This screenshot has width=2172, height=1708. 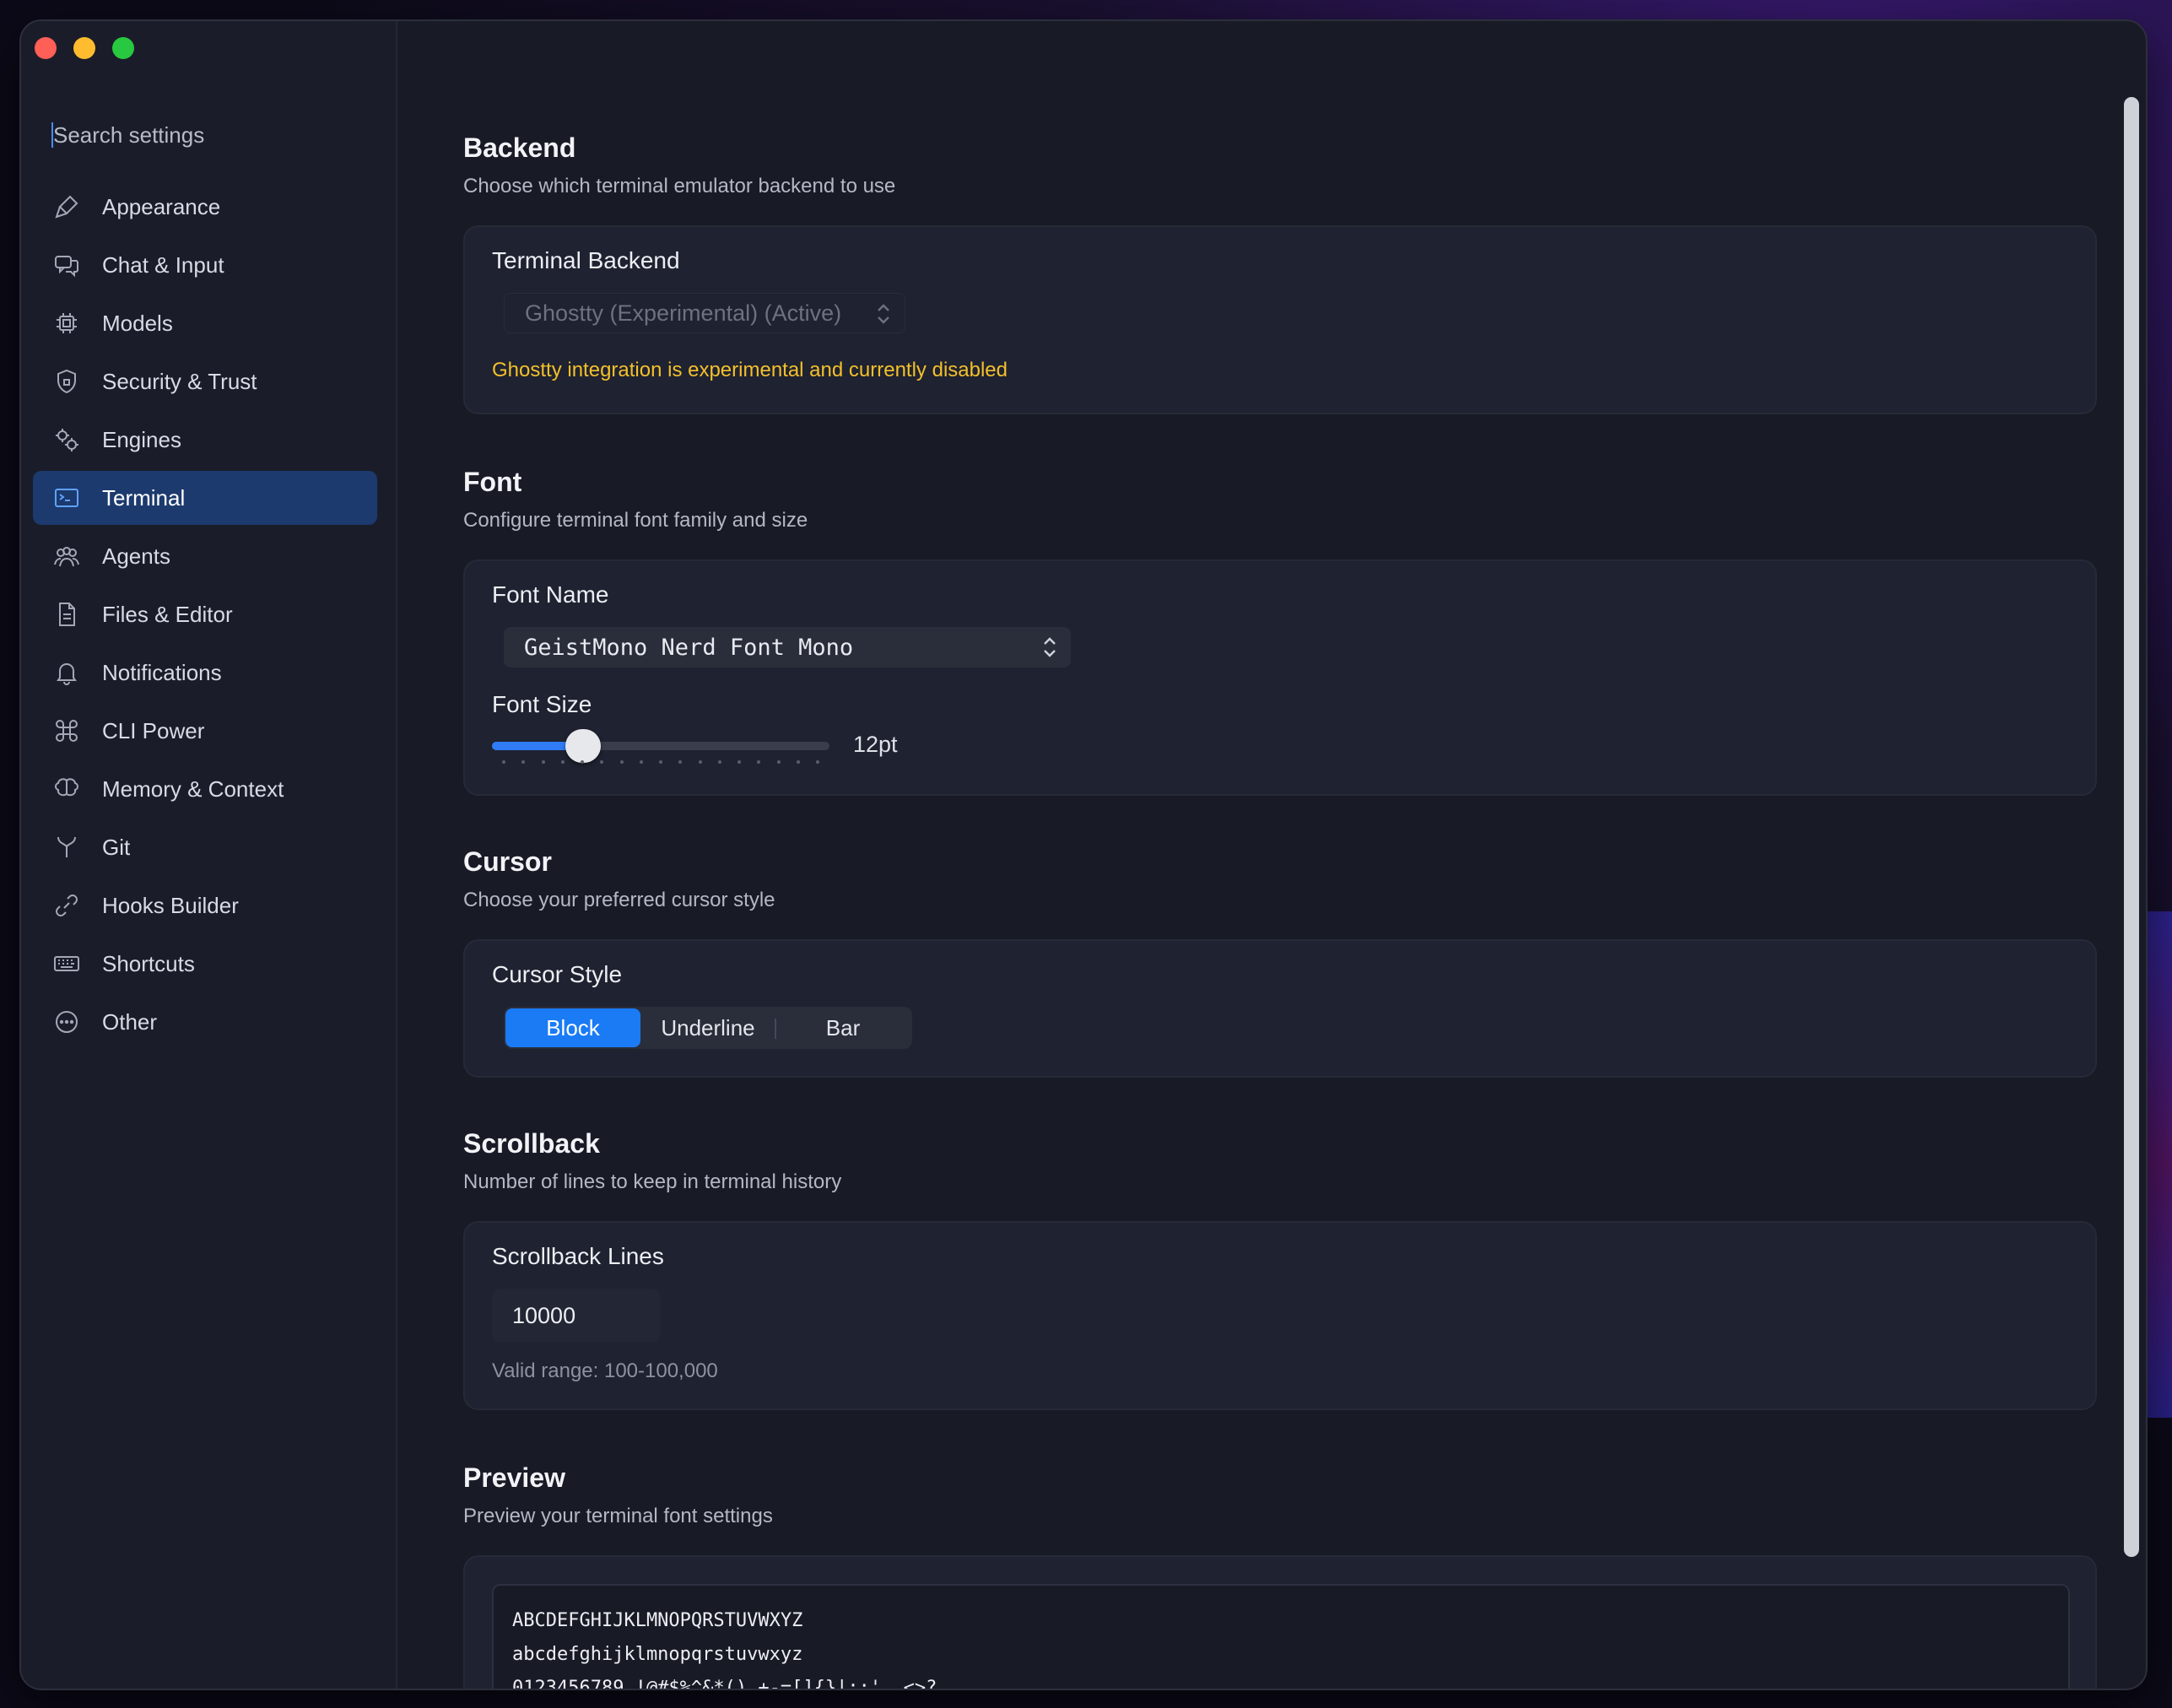 I want to click on document-icon, so click(x=67, y=614).